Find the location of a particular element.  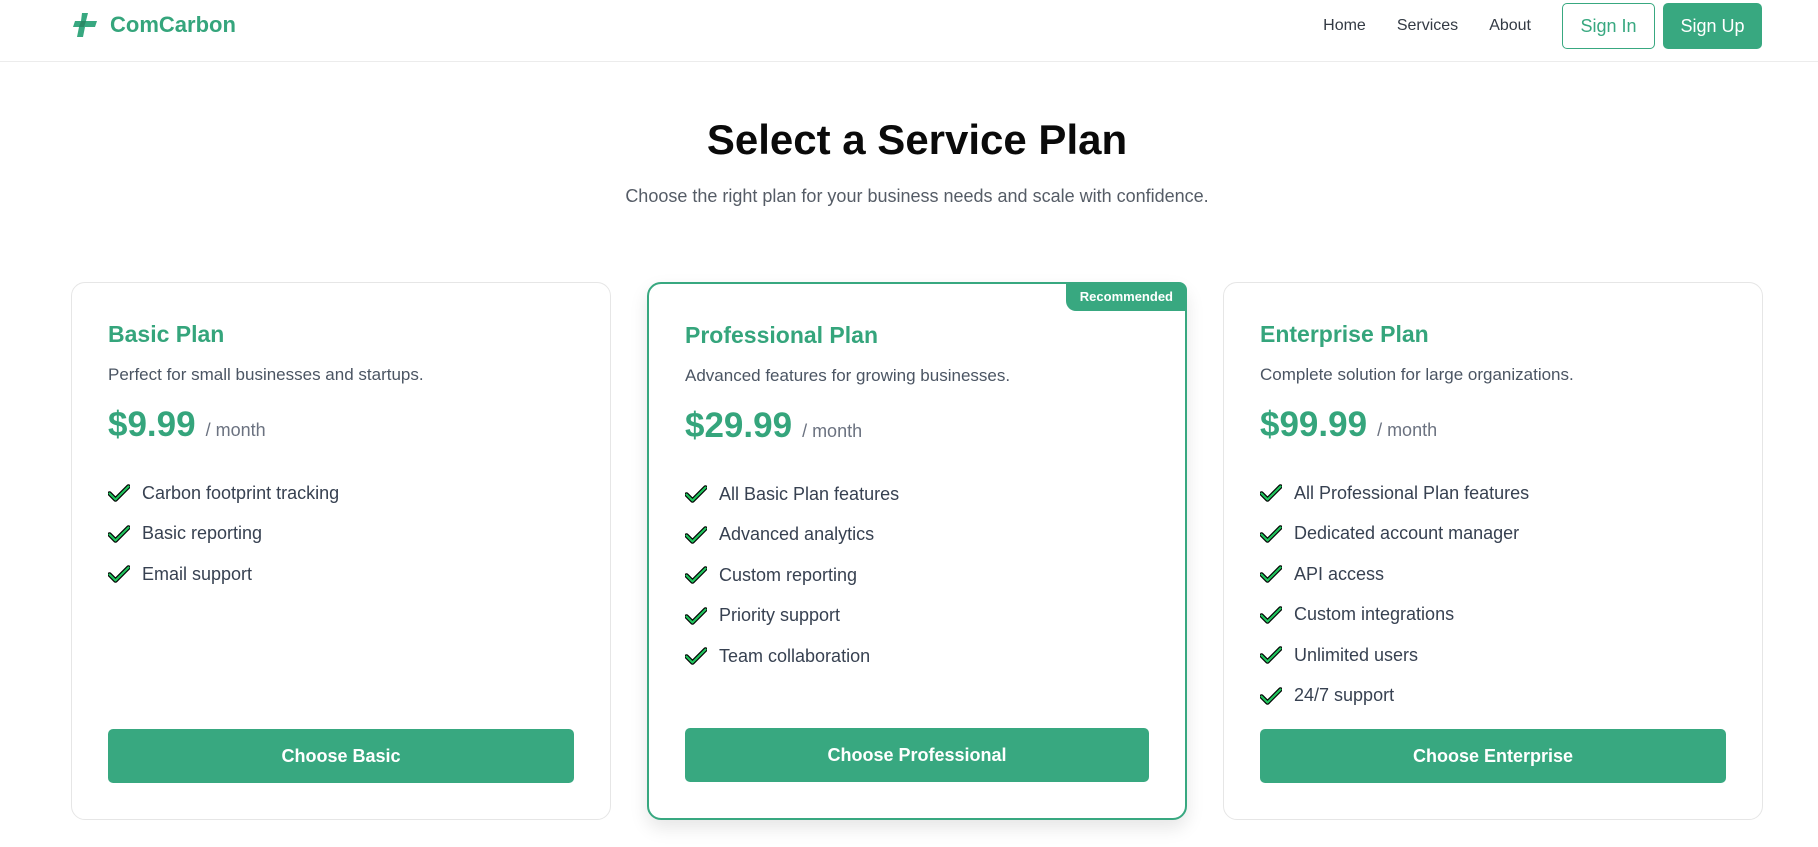

list-item: Custom reporting is located at coordinates (792, 575).